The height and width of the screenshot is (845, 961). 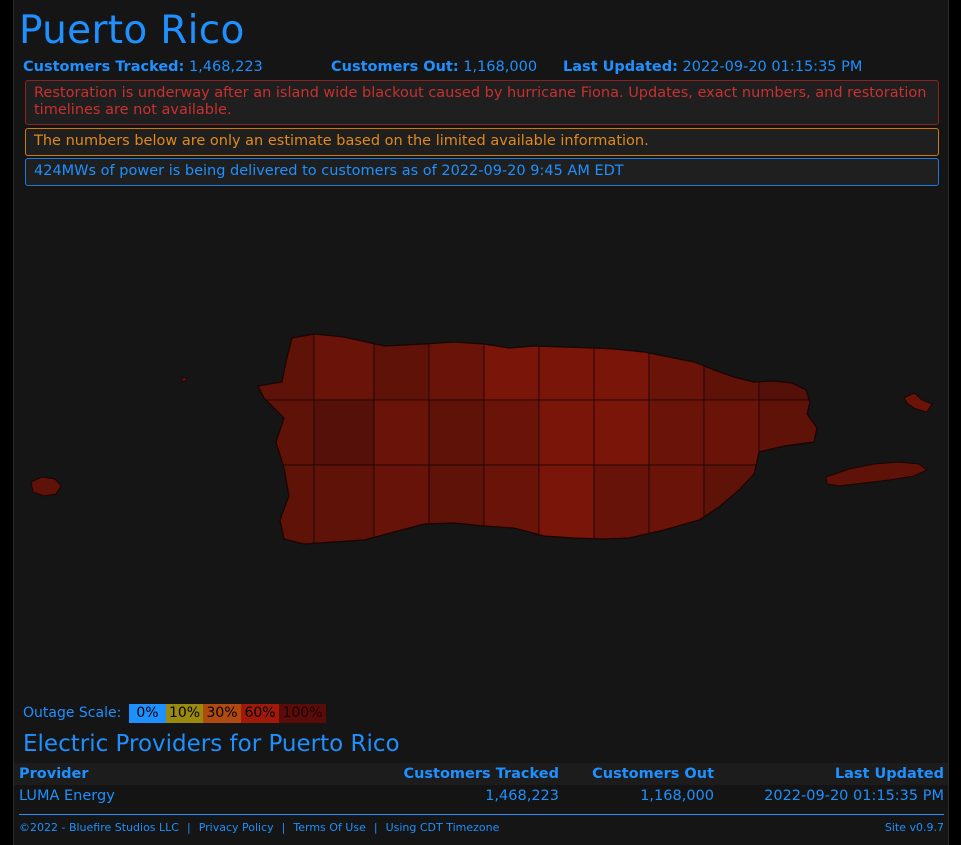 What do you see at coordinates (46, 486) in the screenshot?
I see `mona-island` at bounding box center [46, 486].